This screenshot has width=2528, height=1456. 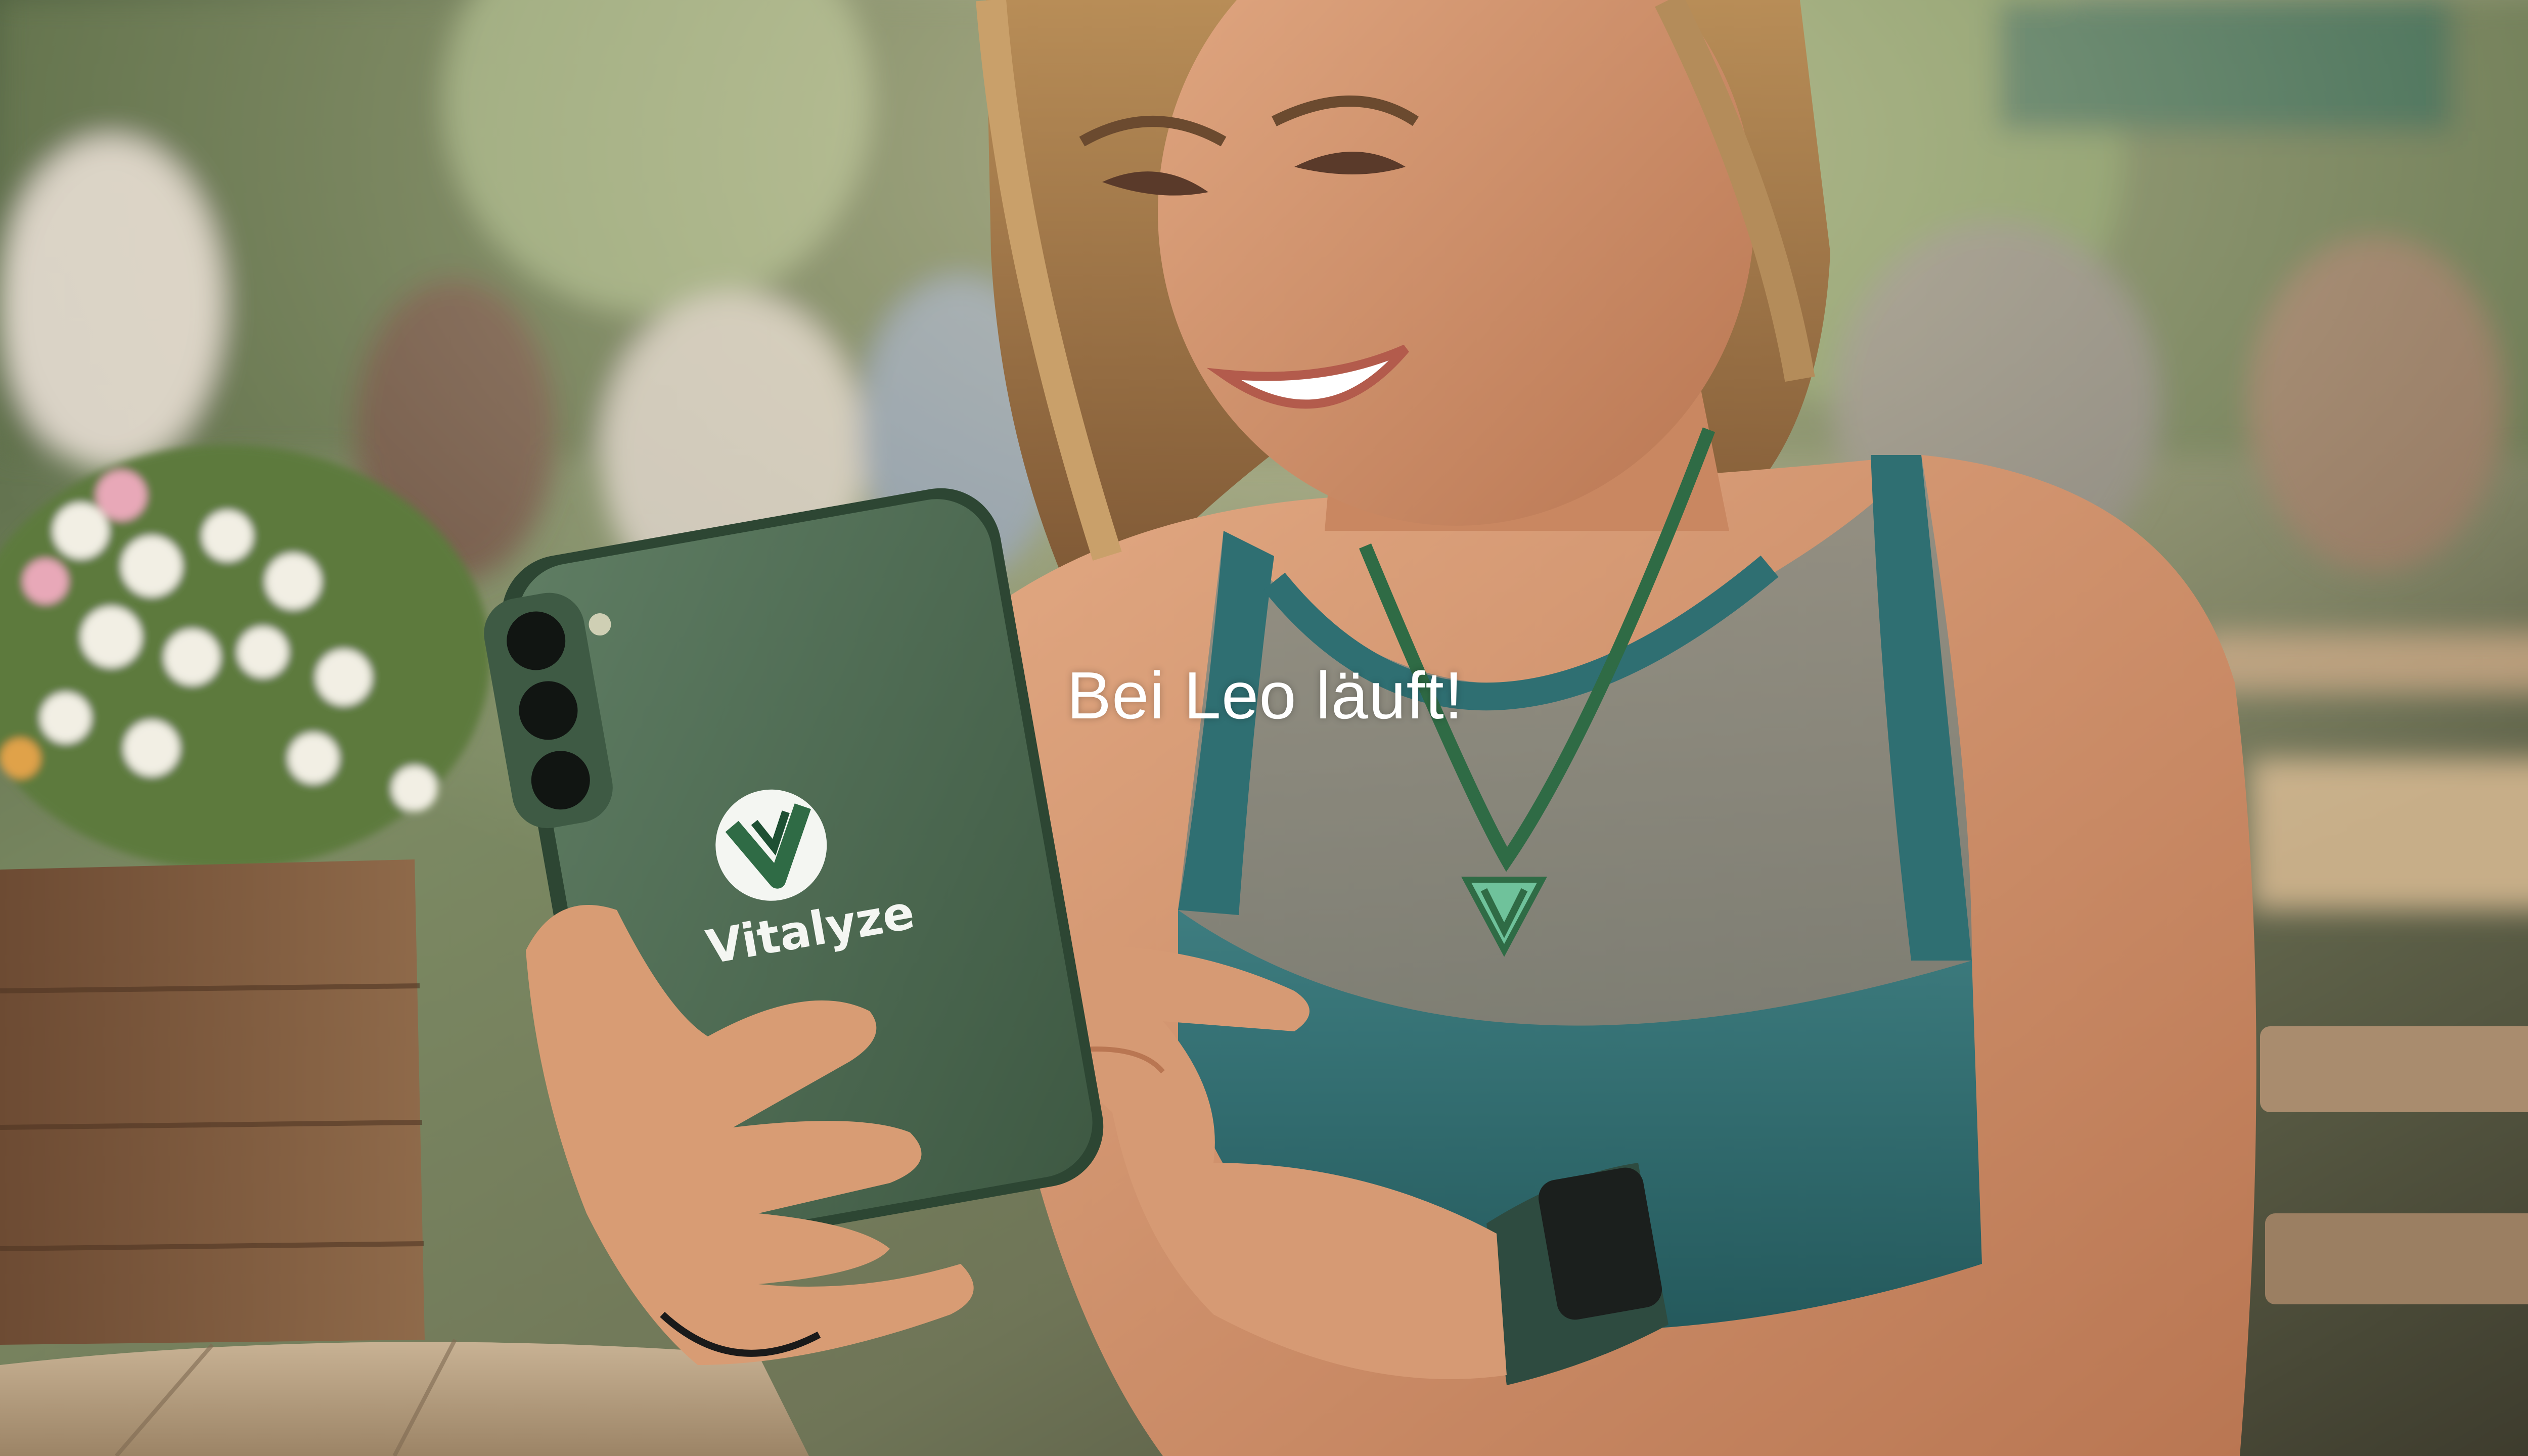 I want to click on table, so click(x=405, y=1397).